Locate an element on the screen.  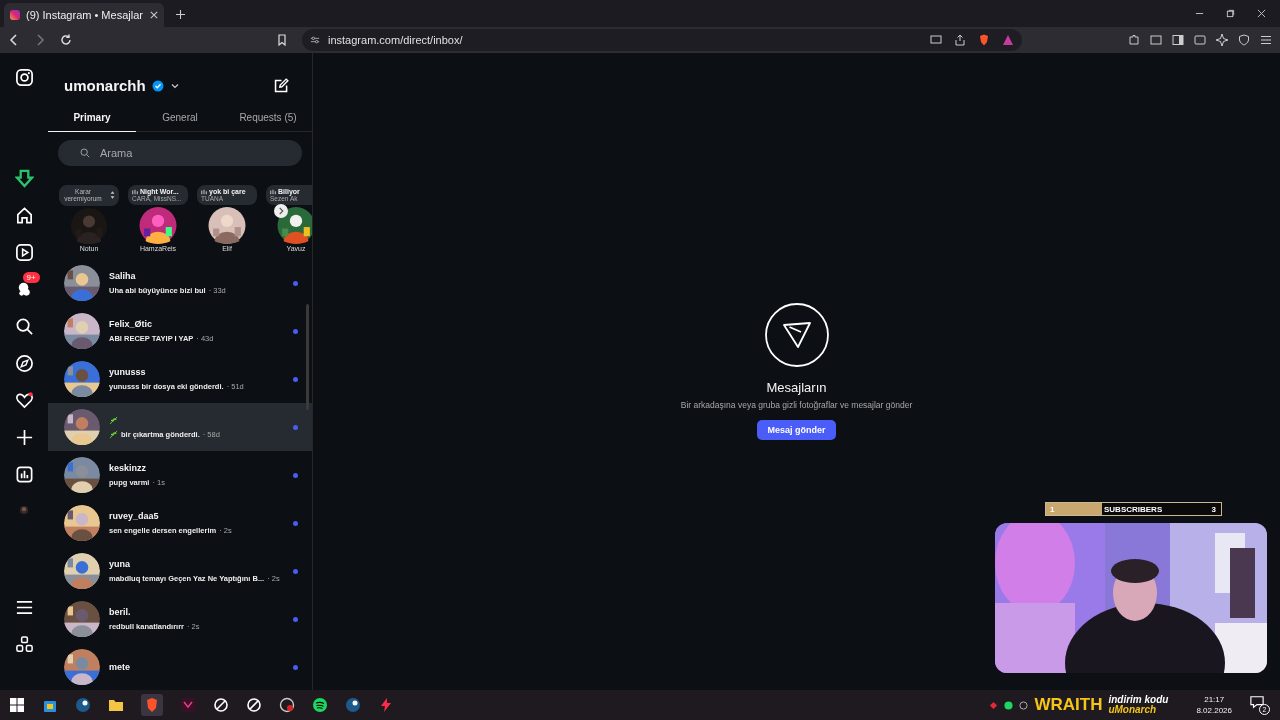
contact-name: yunusss is located at coordinates (128, 372).